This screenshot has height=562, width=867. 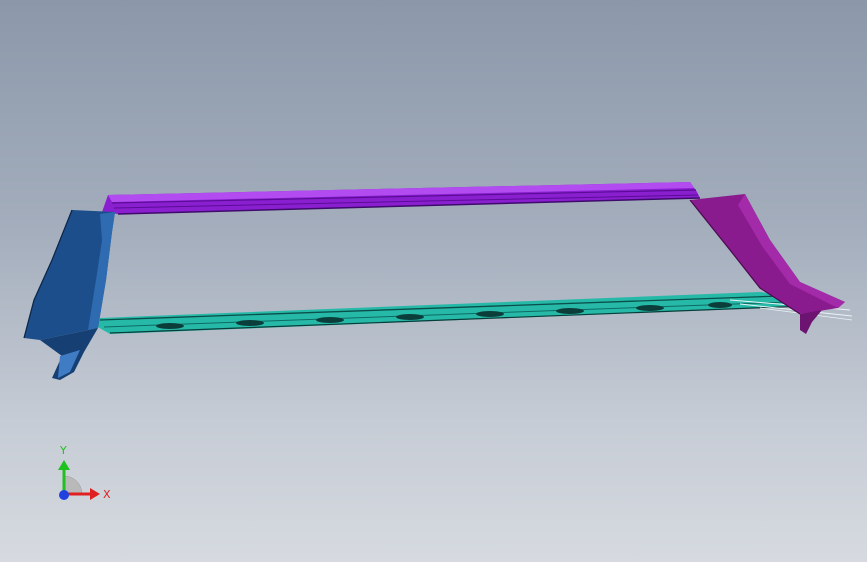 I want to click on bottom-rail-part, so click(x=474, y=313).